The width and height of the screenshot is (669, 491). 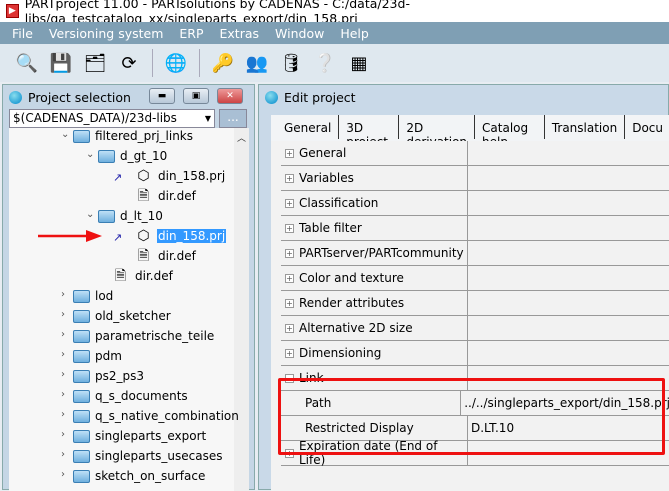 I want to click on tree-item: pdm, so click(x=98, y=356).